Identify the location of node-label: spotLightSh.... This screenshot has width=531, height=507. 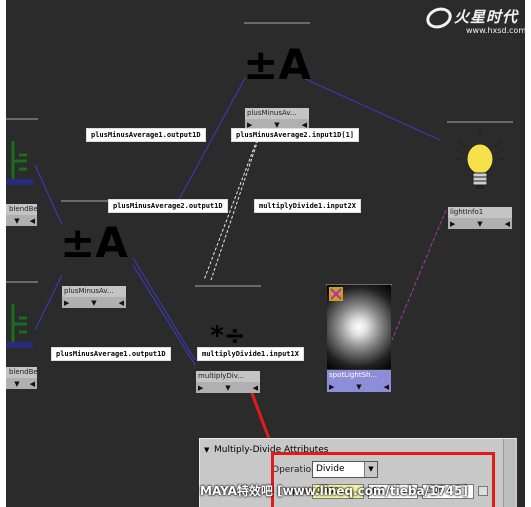
(359, 375).